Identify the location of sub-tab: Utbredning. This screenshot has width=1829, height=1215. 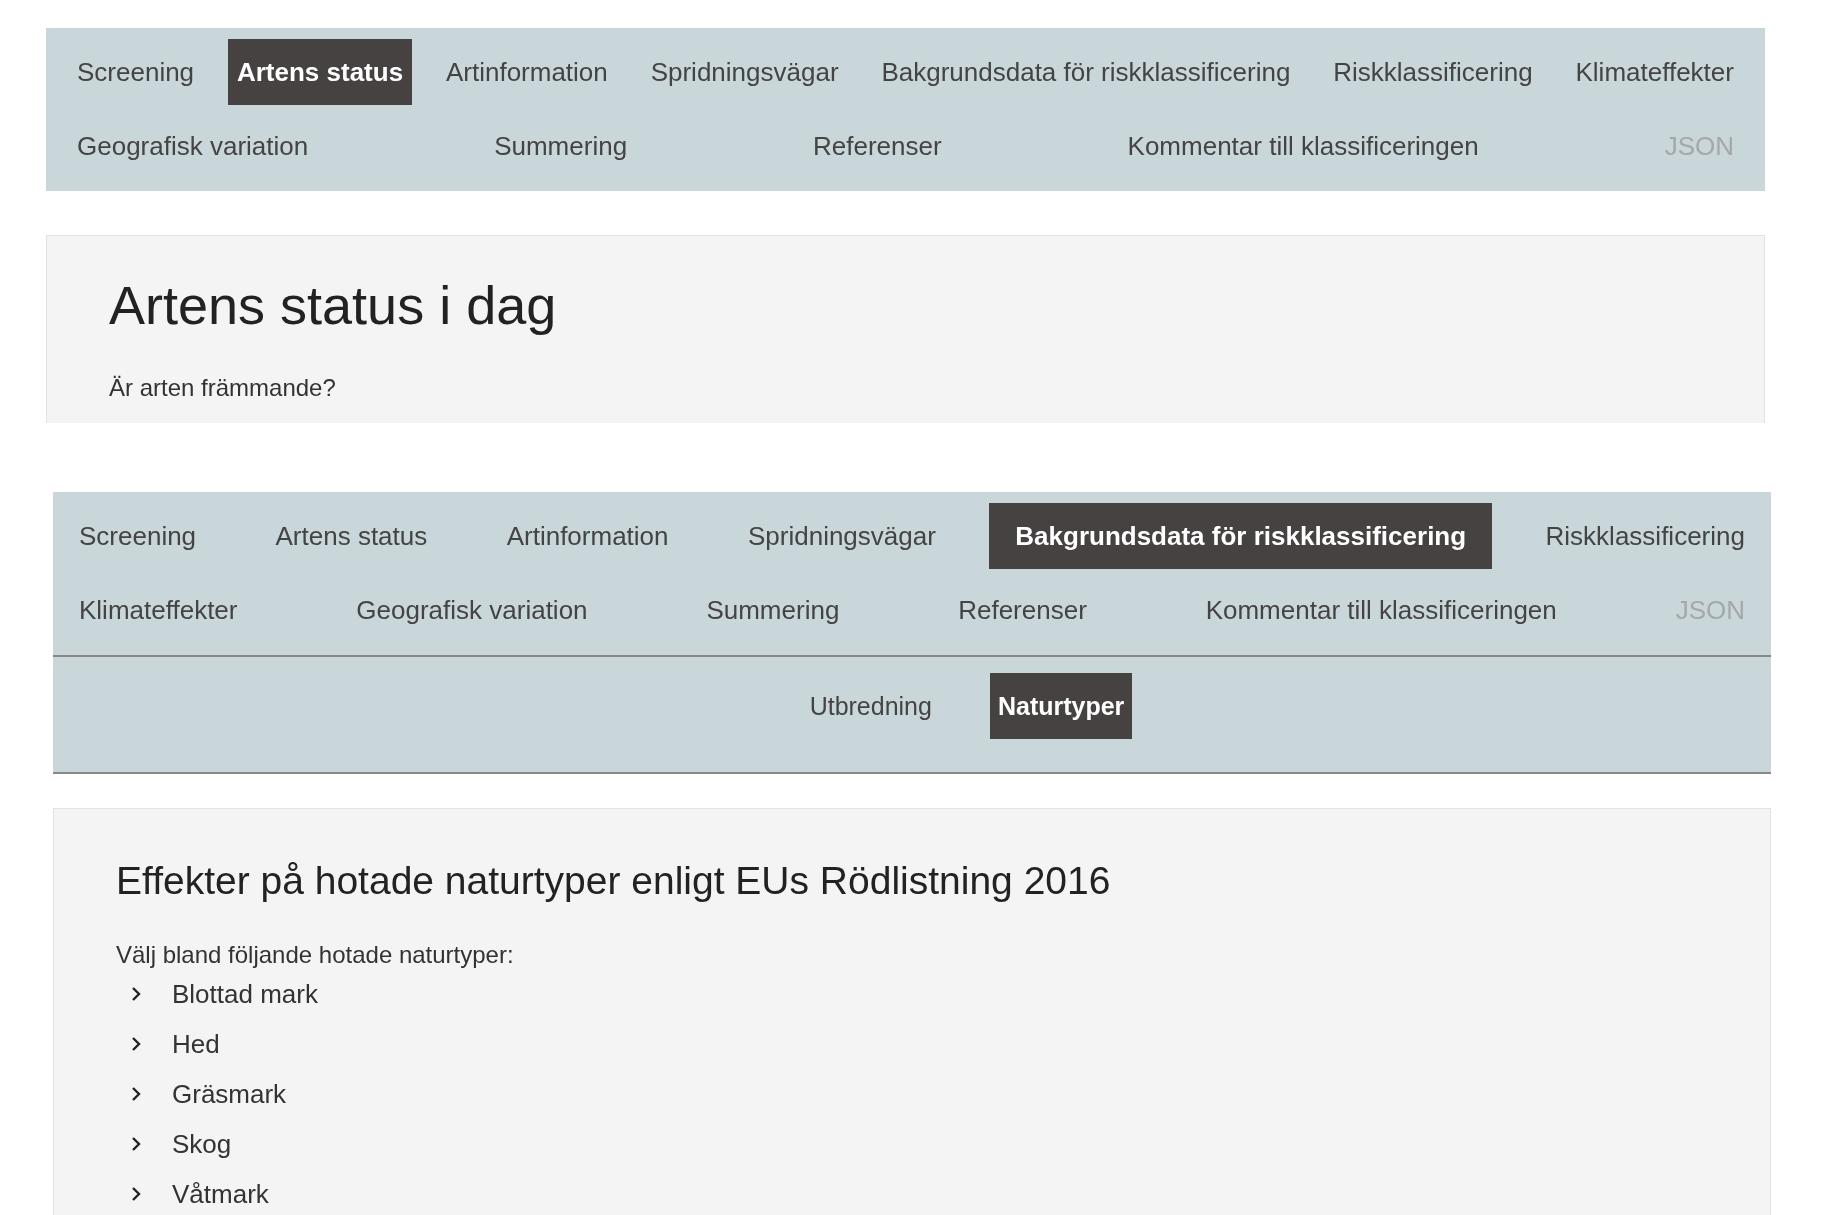
(870, 706).